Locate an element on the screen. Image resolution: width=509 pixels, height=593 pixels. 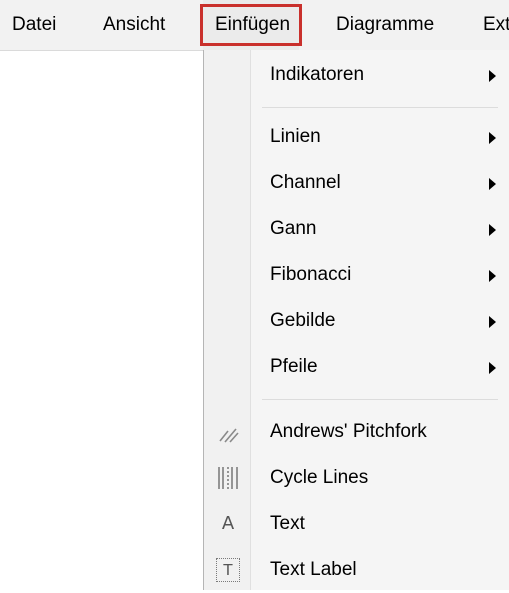
menu-item-label: Text is located at coordinates (287, 523).